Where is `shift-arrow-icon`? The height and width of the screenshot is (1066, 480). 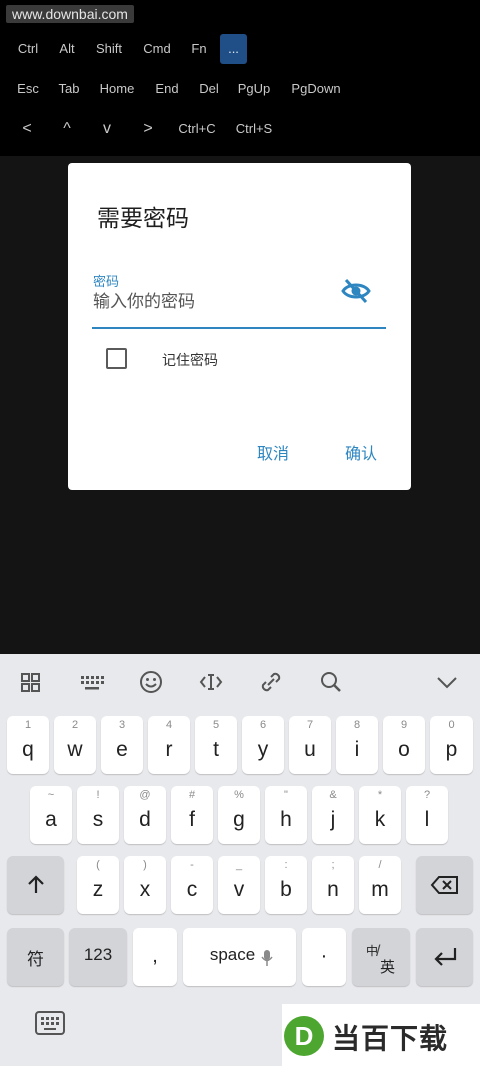 shift-arrow-icon is located at coordinates (36, 884).